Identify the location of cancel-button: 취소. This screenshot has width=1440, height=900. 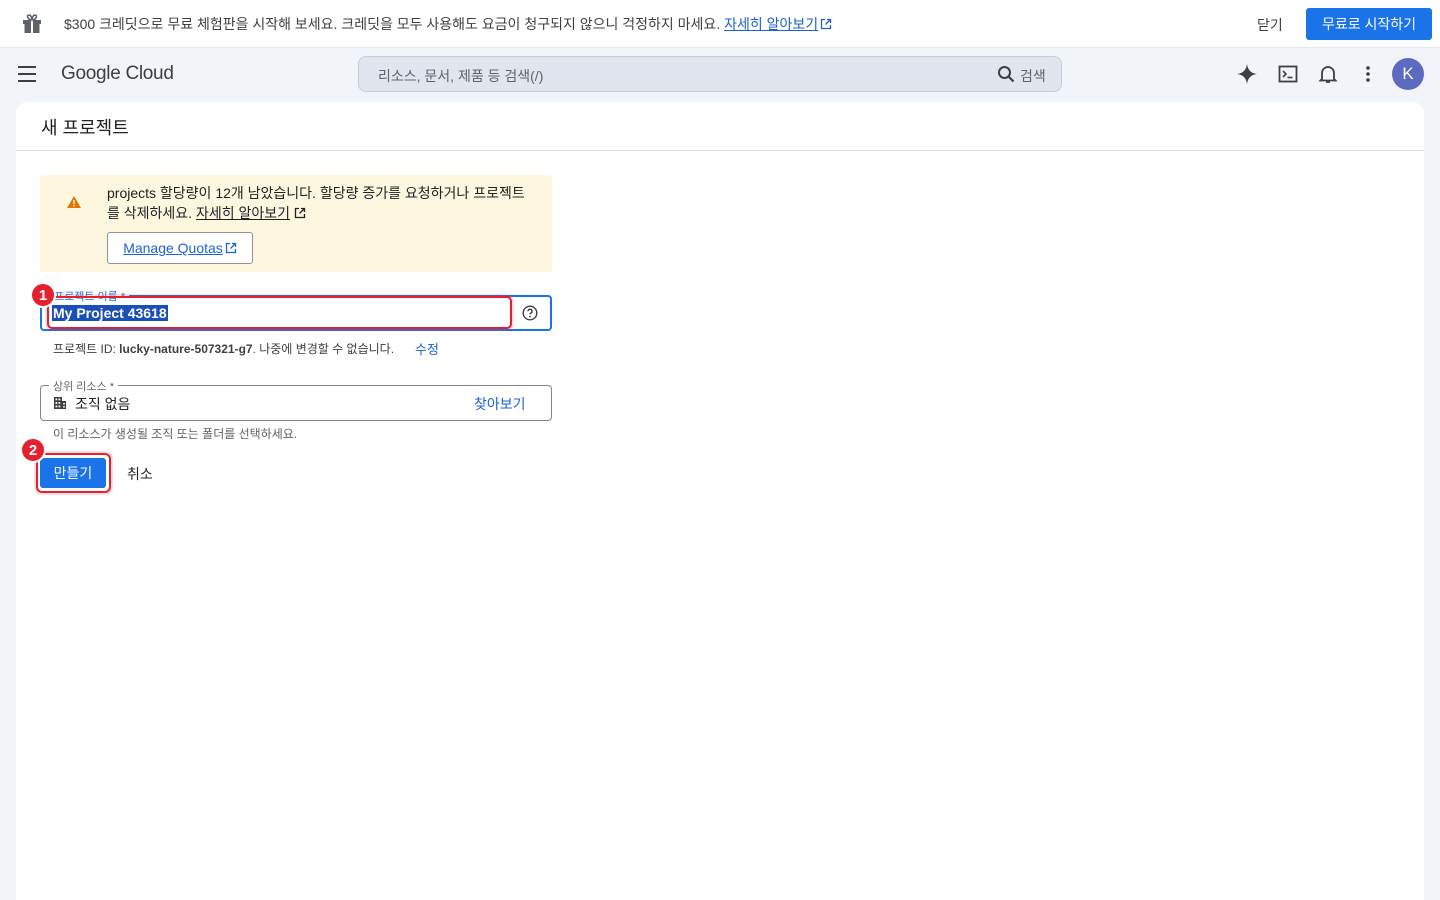
(140, 474).